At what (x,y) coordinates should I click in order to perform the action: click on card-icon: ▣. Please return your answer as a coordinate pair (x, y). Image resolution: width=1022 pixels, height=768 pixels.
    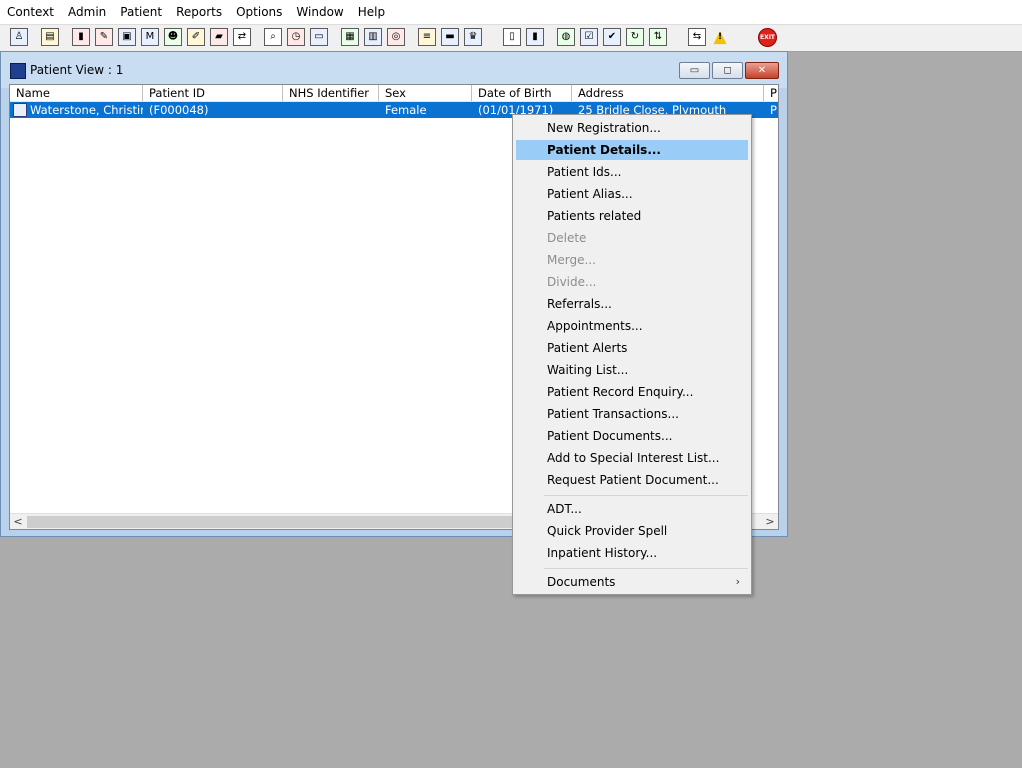
    Looking at the image, I should click on (127, 37).